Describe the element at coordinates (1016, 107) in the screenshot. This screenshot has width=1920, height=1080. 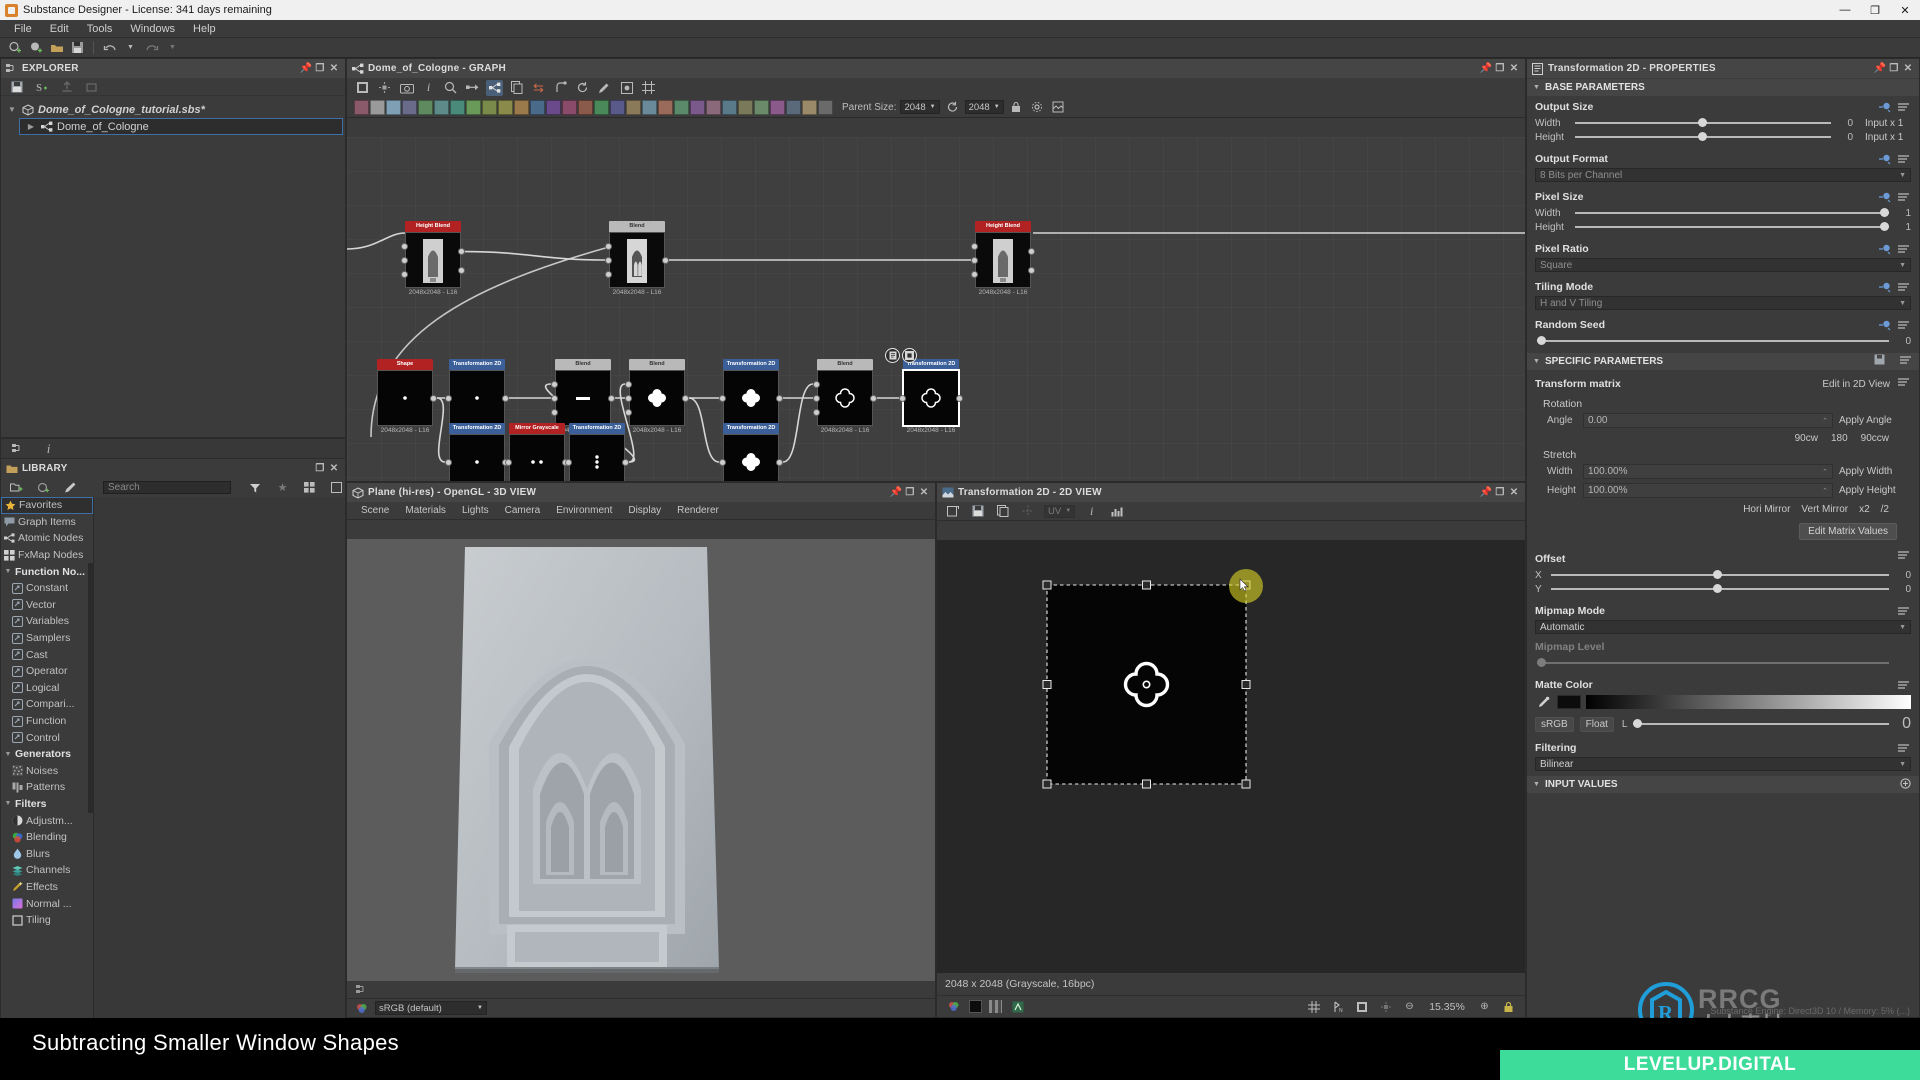
I see `lock-ratio-icon` at that location.